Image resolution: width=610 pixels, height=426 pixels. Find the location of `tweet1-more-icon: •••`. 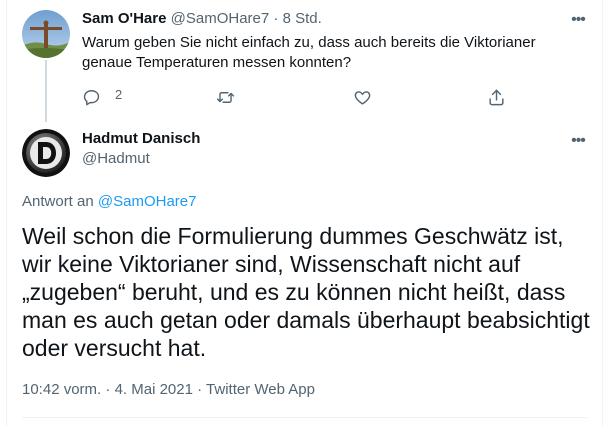

tweet1-more-icon: ••• is located at coordinates (578, 20).